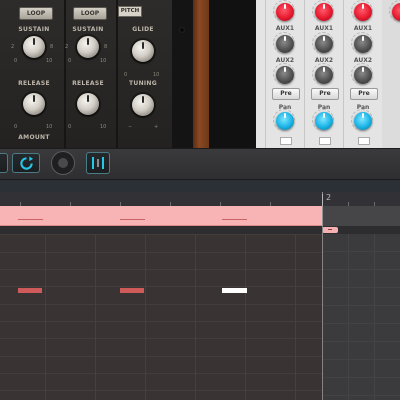 This screenshot has height=400, width=400. Describe the element at coordinates (234, 290) in the screenshot. I see `midi-note-selected` at that location.